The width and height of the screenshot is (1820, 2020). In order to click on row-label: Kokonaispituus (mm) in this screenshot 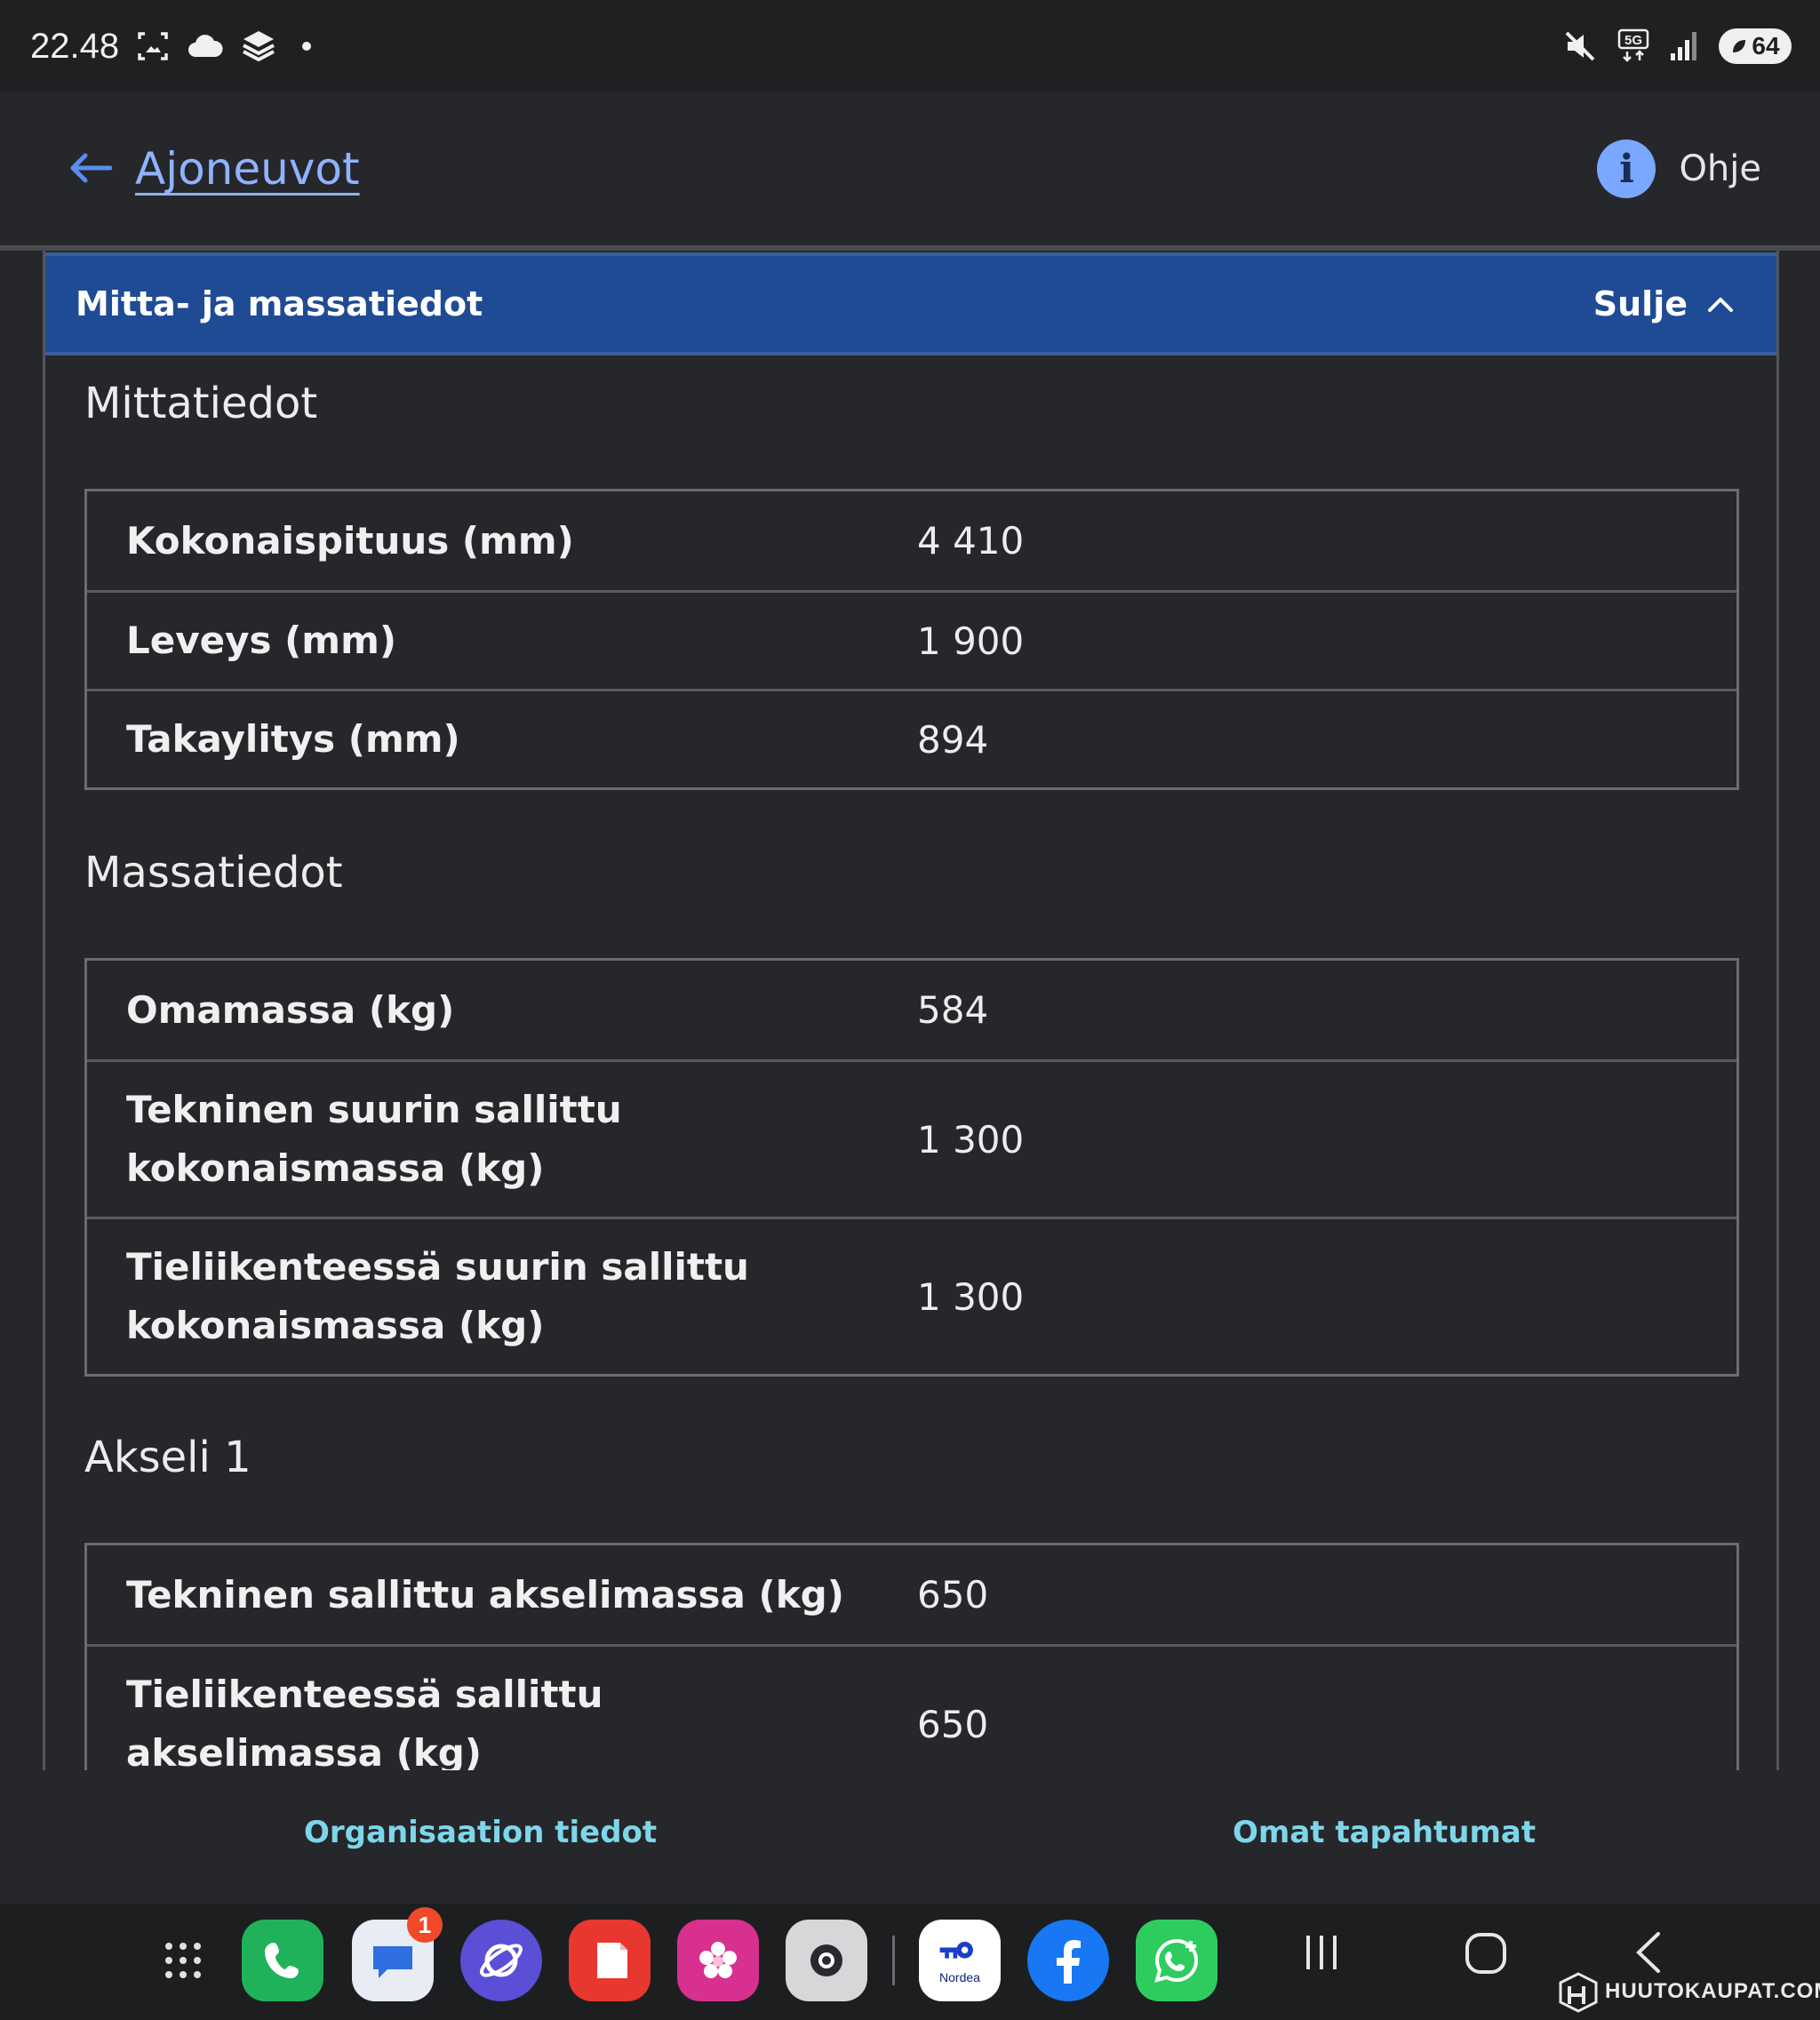, I will do `click(350, 540)`.